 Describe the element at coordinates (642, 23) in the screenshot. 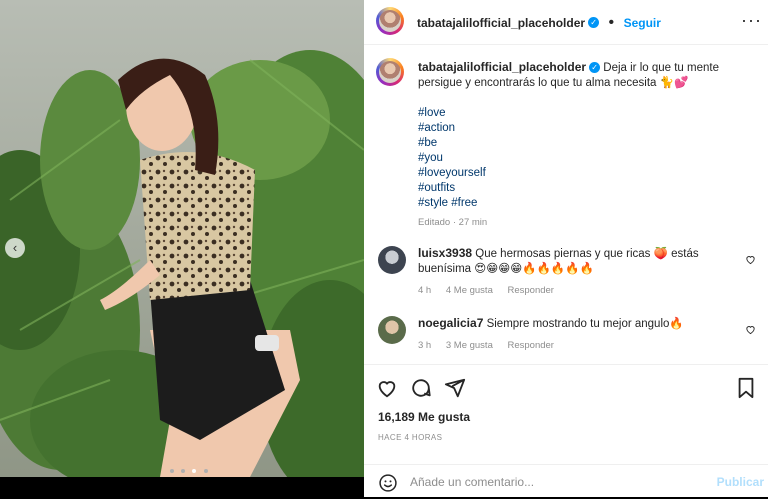

I see `follow-button: Seguir` at that location.